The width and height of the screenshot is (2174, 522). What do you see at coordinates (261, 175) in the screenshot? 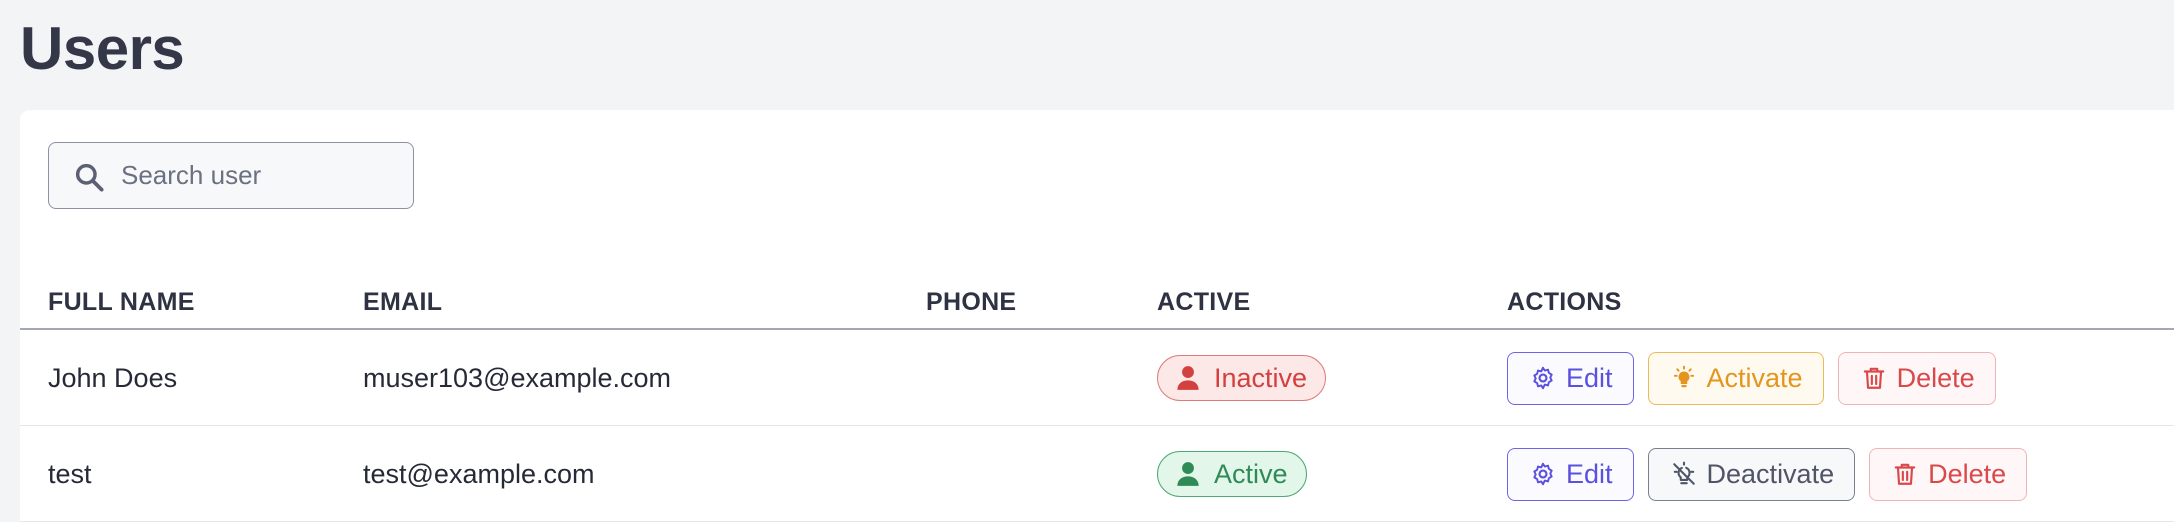
I see `search-input` at bounding box center [261, 175].